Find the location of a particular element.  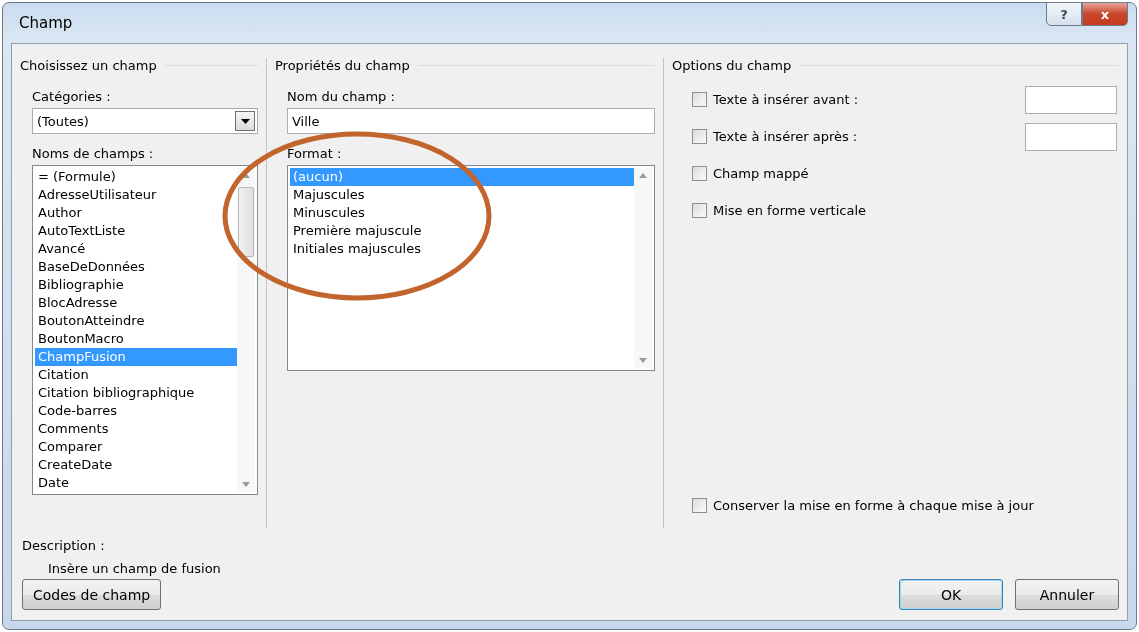

checkbox-label: Conserver la mise en forme à chaque mise à jour is located at coordinates (874, 505).